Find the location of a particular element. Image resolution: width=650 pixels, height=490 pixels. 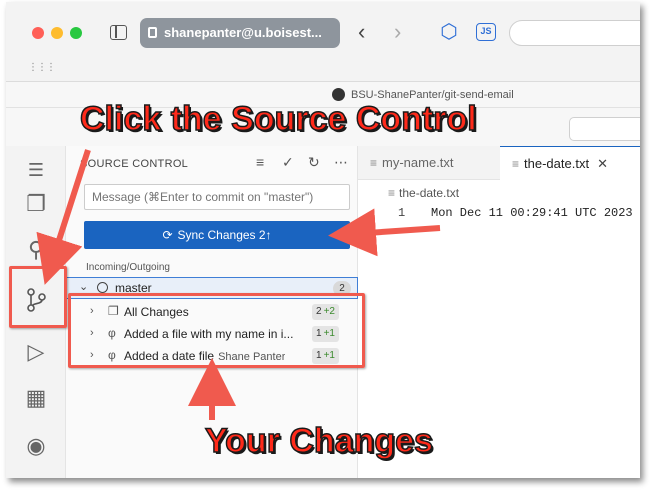

zoom-window-button is located at coordinates (76, 33).